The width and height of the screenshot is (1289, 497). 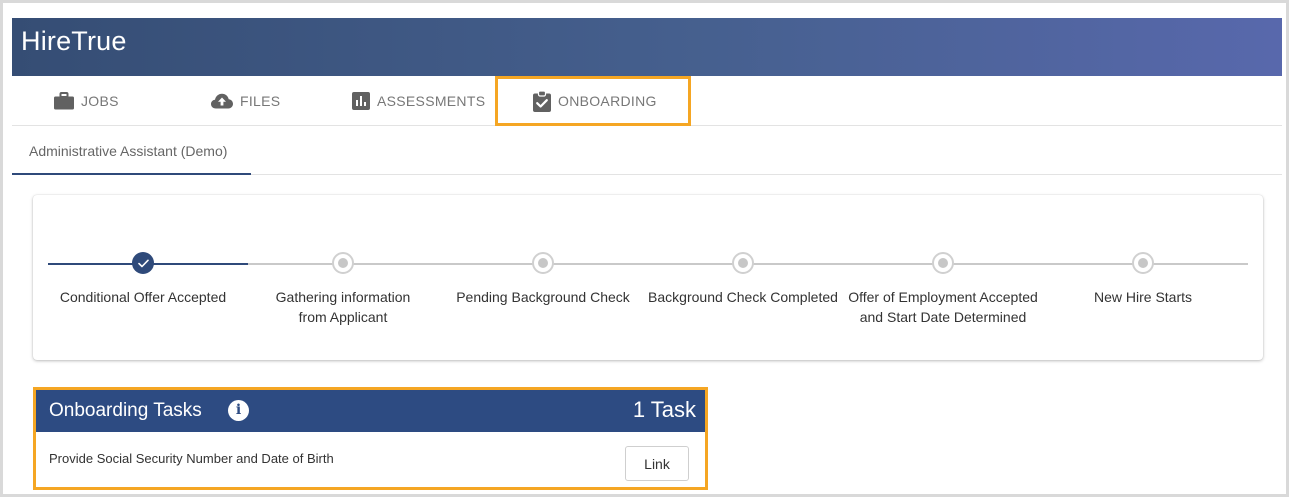 I want to click on clipboard-check-icon, so click(x=542, y=101).